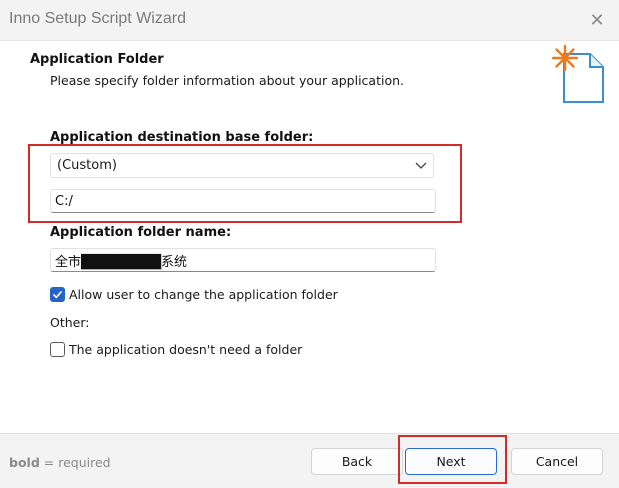 This screenshot has width=619, height=488. I want to click on close-icon: ✕, so click(597, 20).